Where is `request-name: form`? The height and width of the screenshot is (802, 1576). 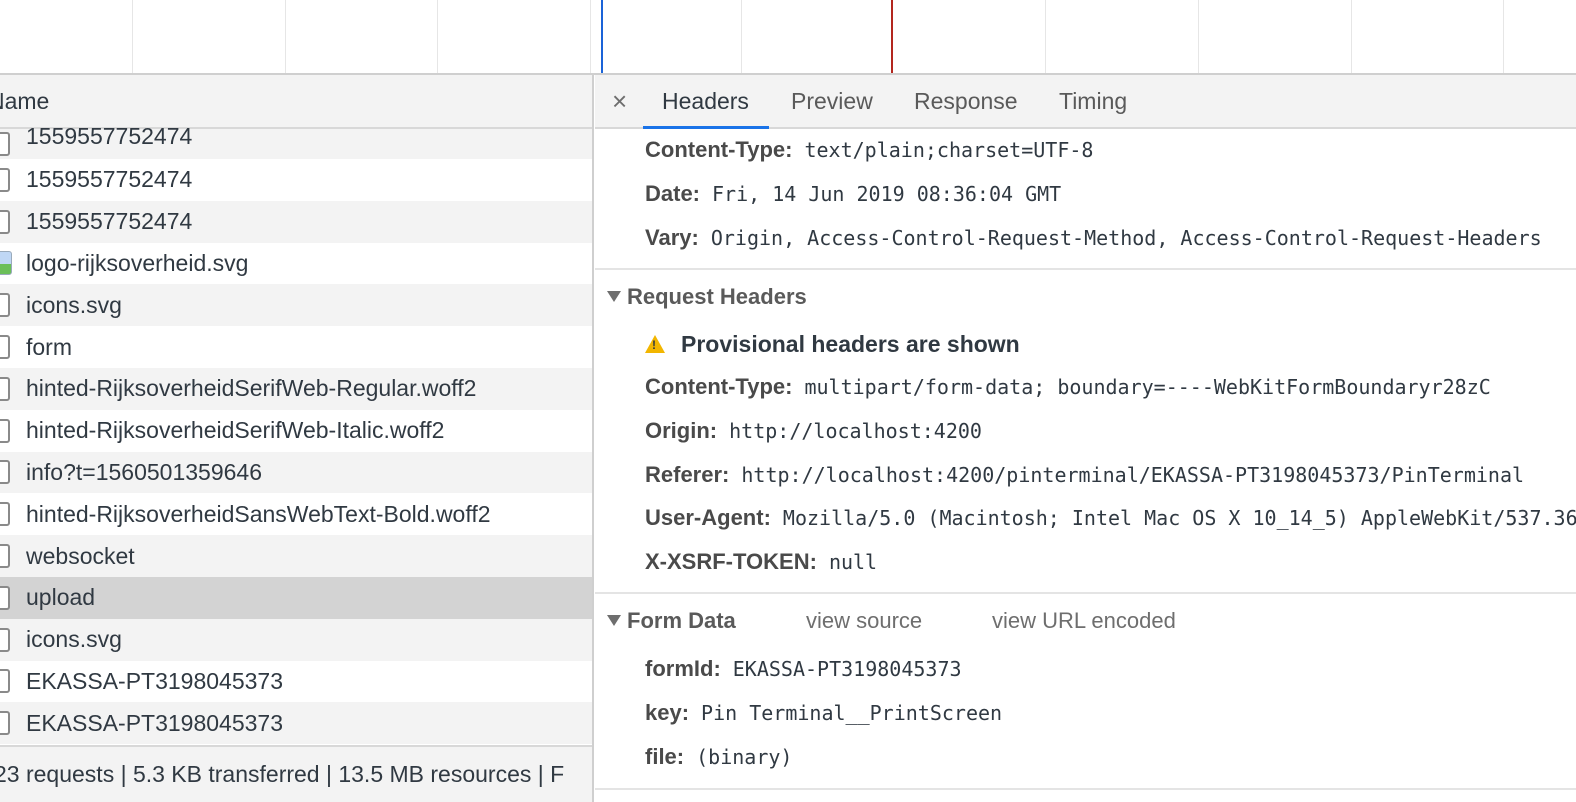
request-name: form is located at coordinates (49, 346).